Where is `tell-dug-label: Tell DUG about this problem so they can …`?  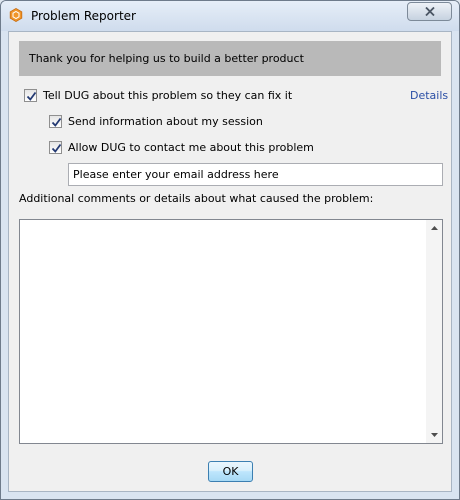 tell-dug-label: Tell DUG about this problem so they can … is located at coordinates (168, 95).